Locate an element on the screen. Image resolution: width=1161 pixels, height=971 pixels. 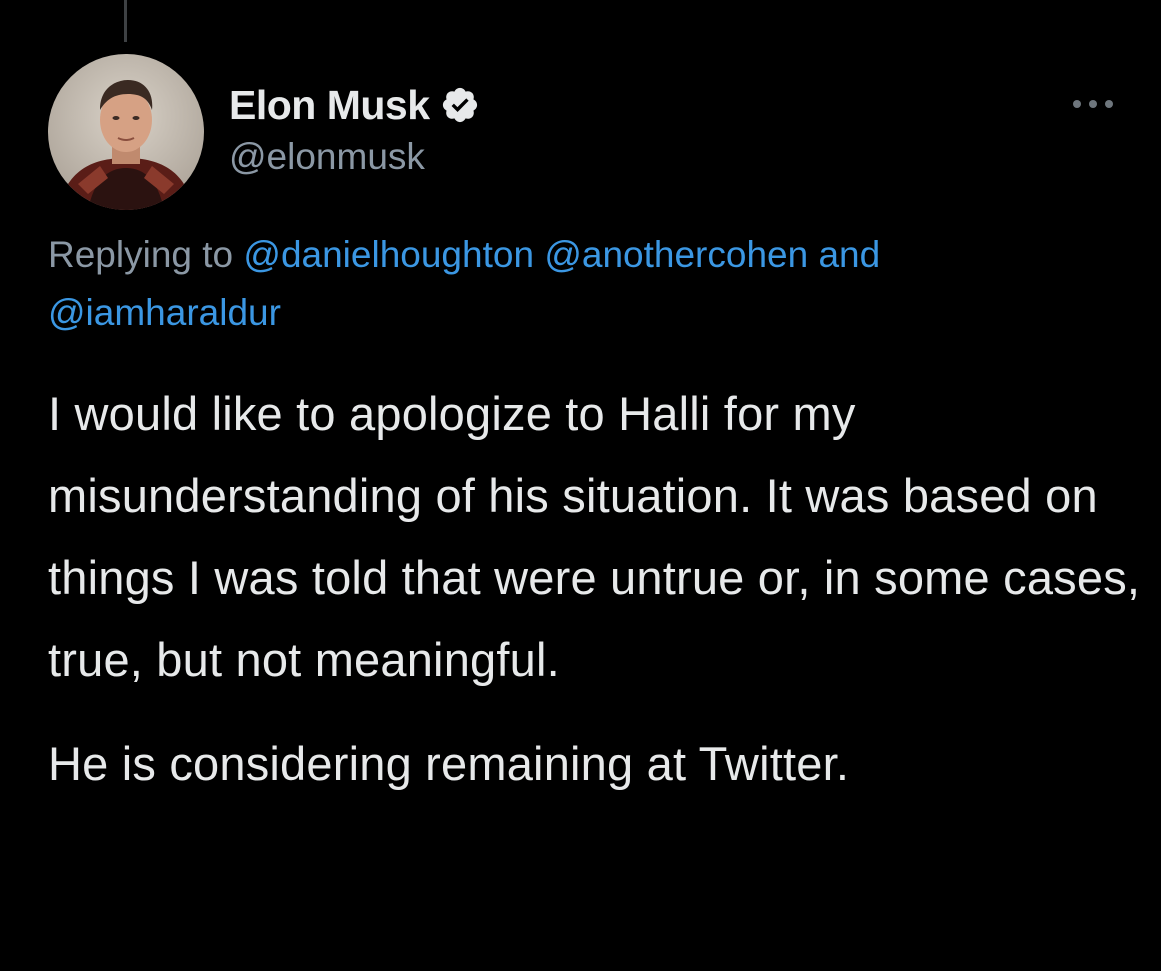
thread-connector-line is located at coordinates (125, 21).